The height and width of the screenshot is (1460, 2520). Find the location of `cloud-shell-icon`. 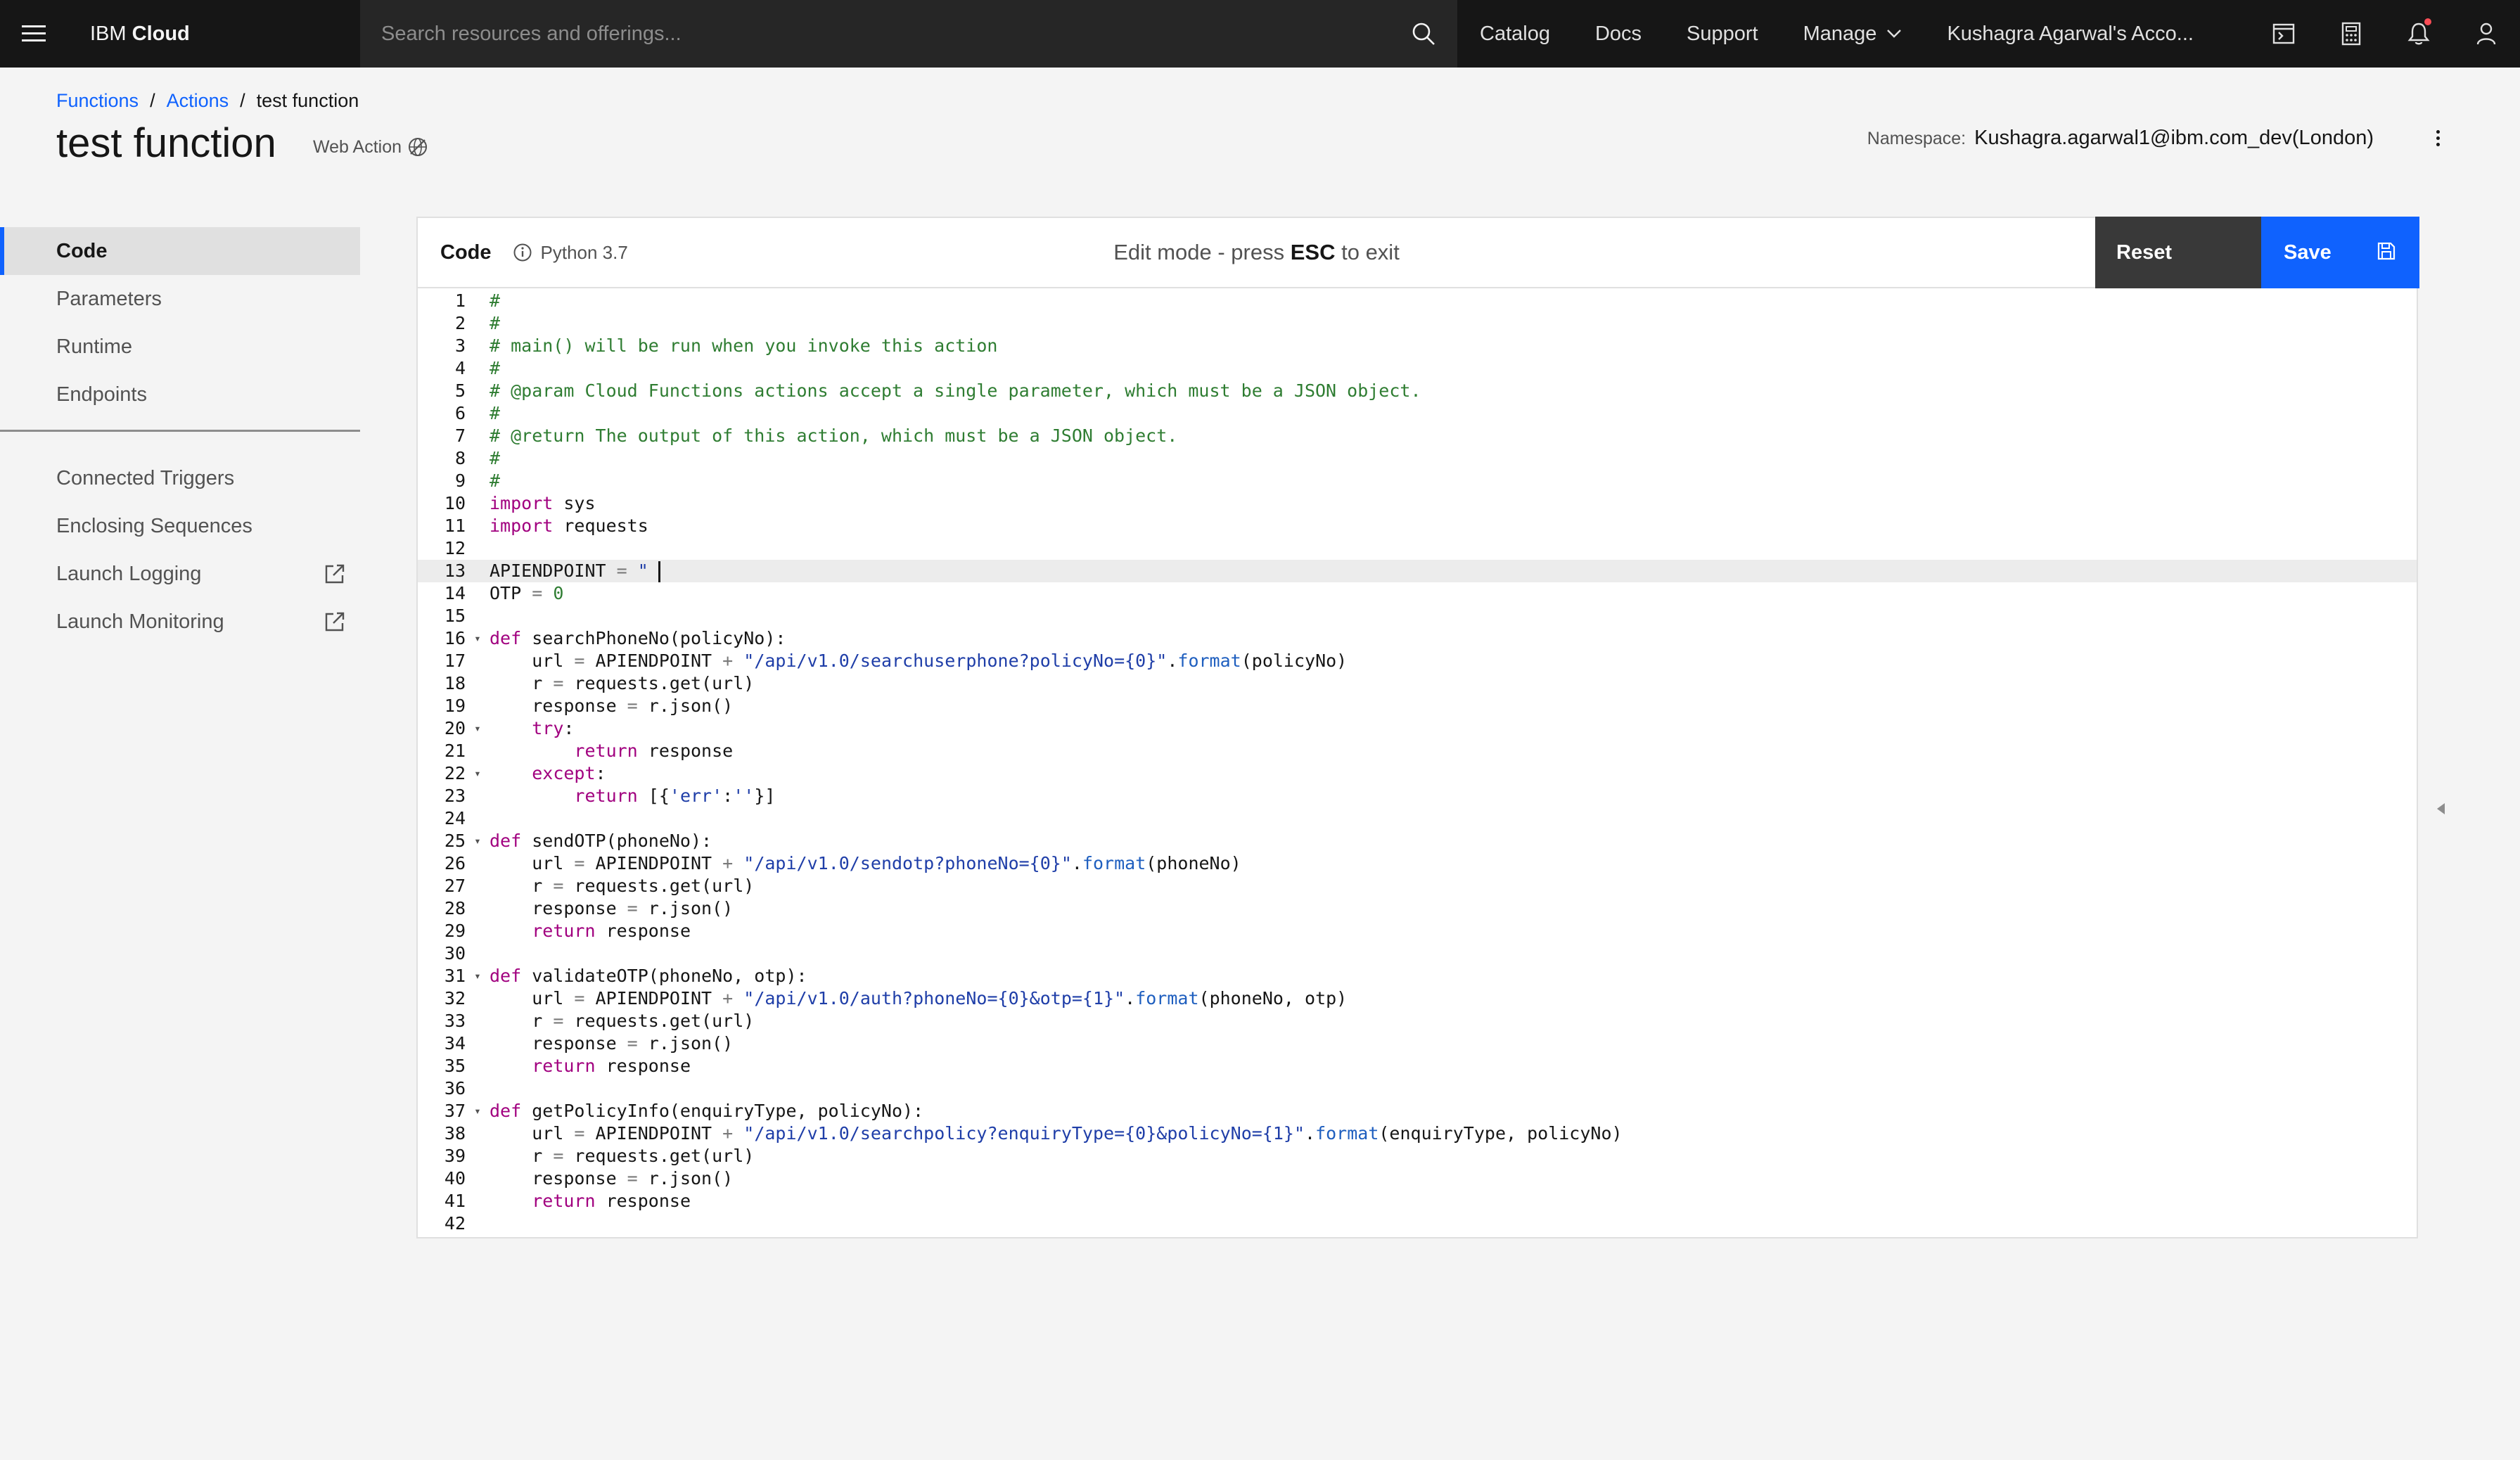

cloud-shell-icon is located at coordinates (2283, 34).